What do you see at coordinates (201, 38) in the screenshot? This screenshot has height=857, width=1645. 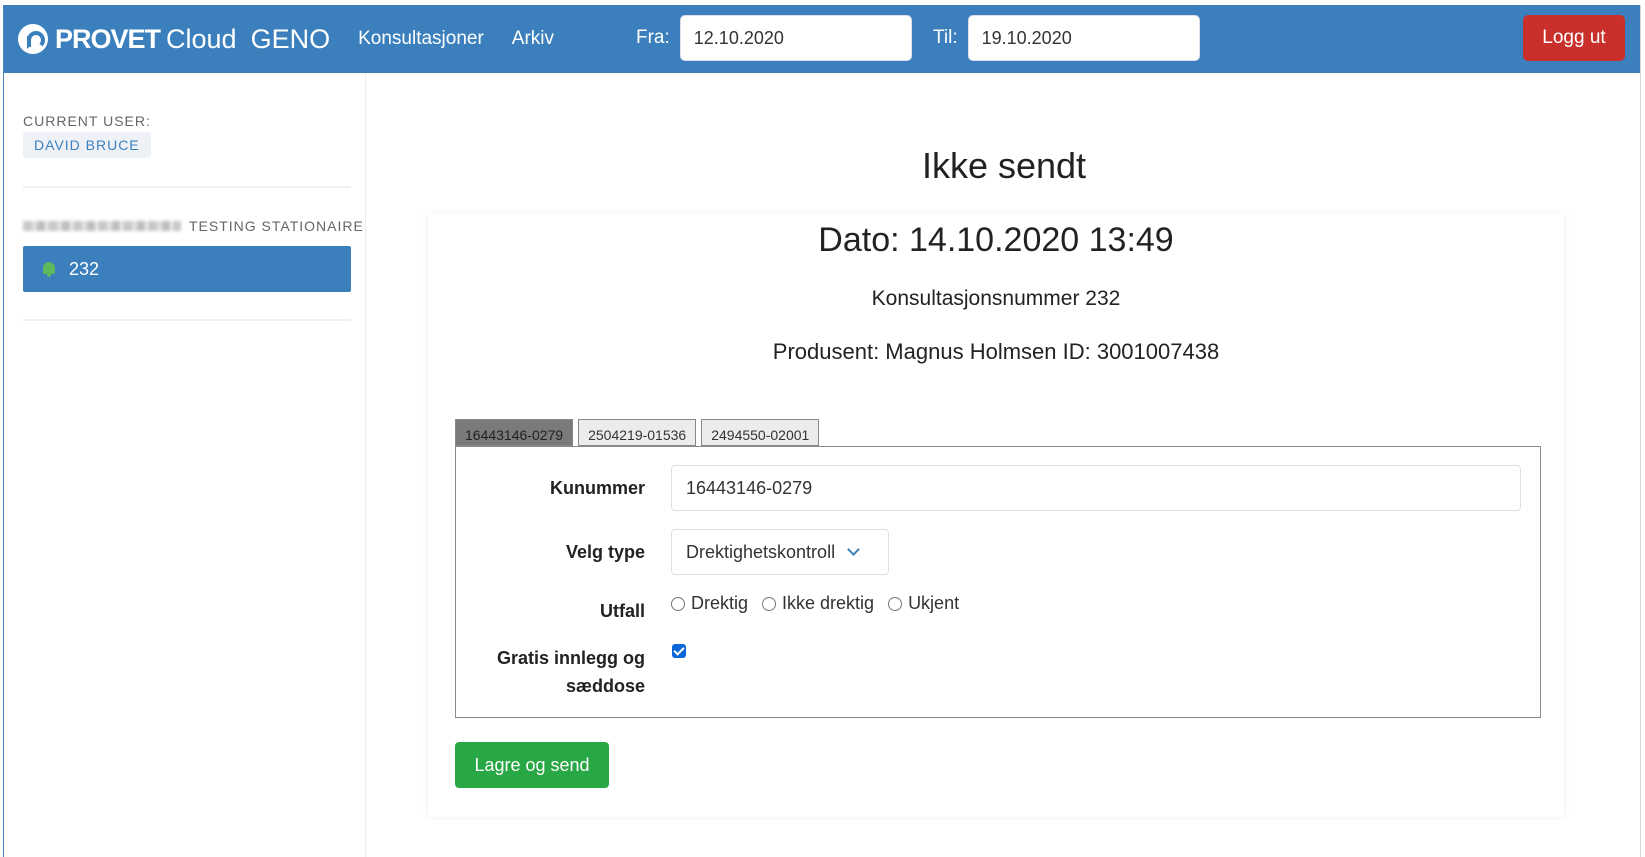 I see `brand-cloud: Cloud` at bounding box center [201, 38].